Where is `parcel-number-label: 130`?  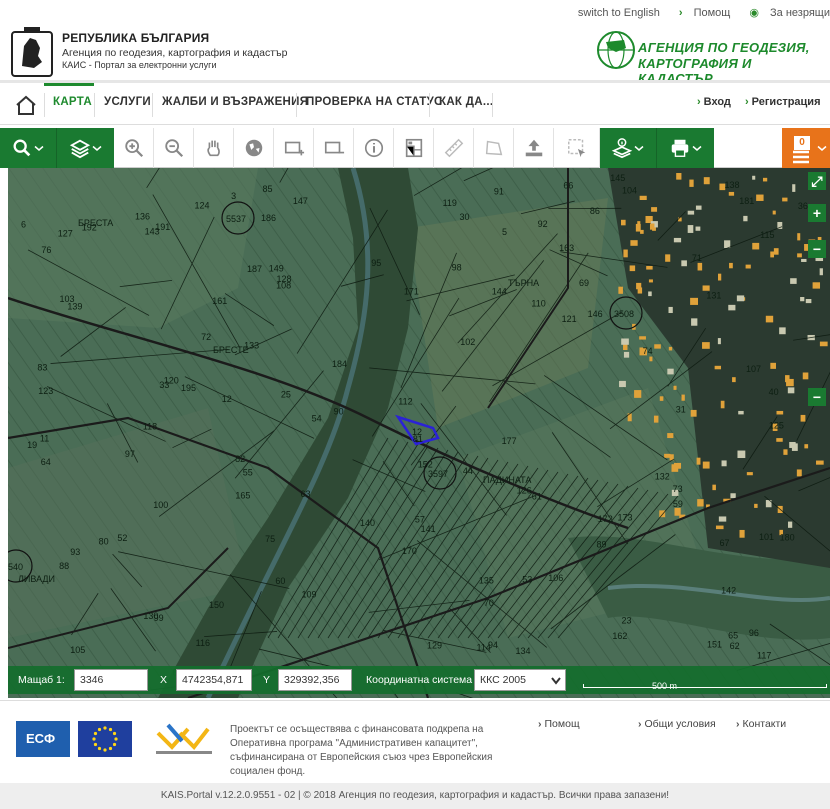
parcel-number-label: 130 is located at coordinates (150, 616).